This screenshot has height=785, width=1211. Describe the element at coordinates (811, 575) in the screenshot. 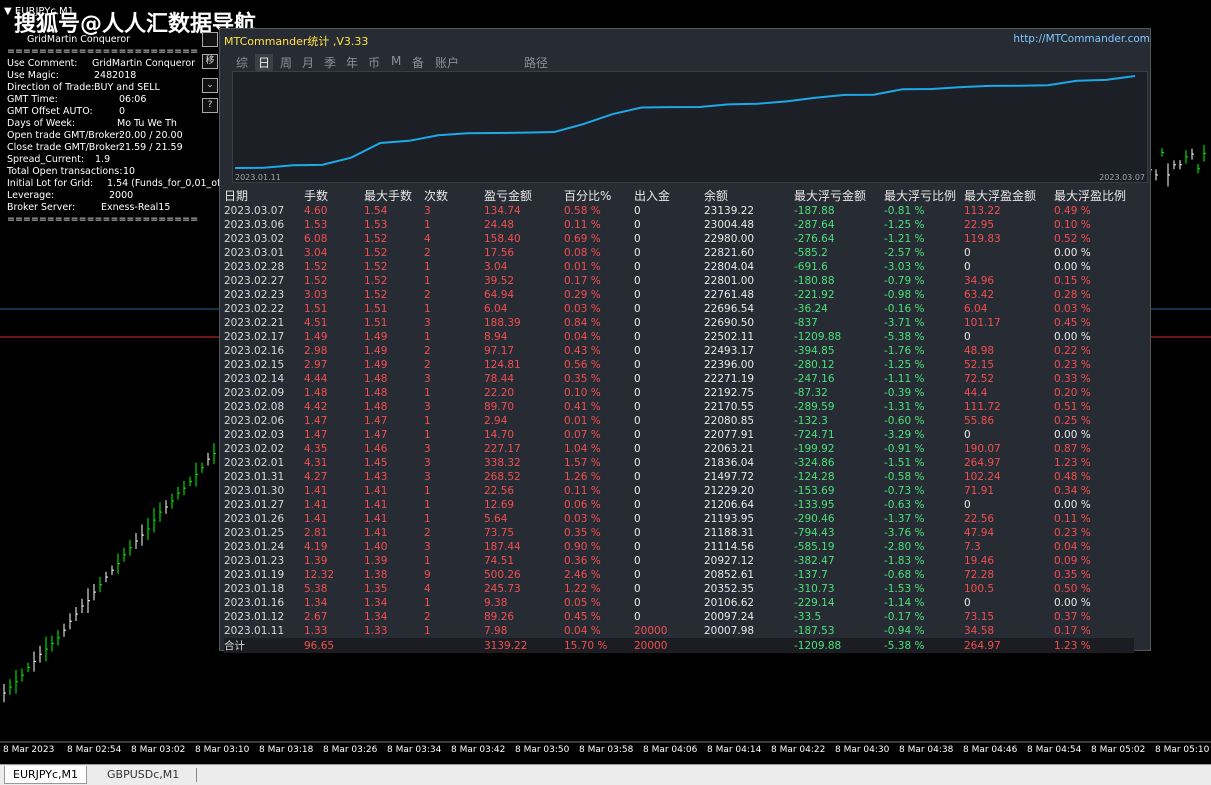

I see `table-cell: -137.7` at that location.